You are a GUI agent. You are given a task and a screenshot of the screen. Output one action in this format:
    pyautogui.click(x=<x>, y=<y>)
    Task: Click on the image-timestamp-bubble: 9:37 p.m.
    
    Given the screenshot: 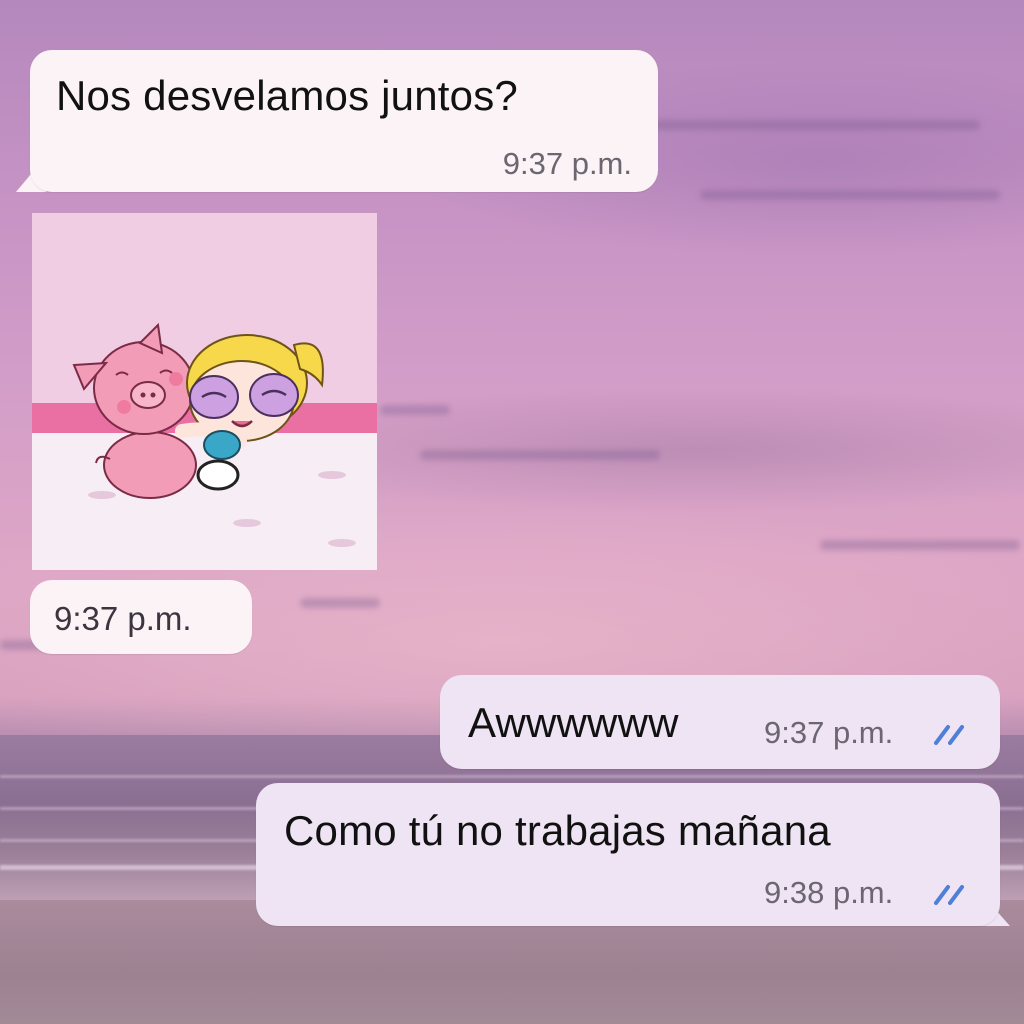 What is the action you would take?
    pyautogui.click(x=141, y=617)
    